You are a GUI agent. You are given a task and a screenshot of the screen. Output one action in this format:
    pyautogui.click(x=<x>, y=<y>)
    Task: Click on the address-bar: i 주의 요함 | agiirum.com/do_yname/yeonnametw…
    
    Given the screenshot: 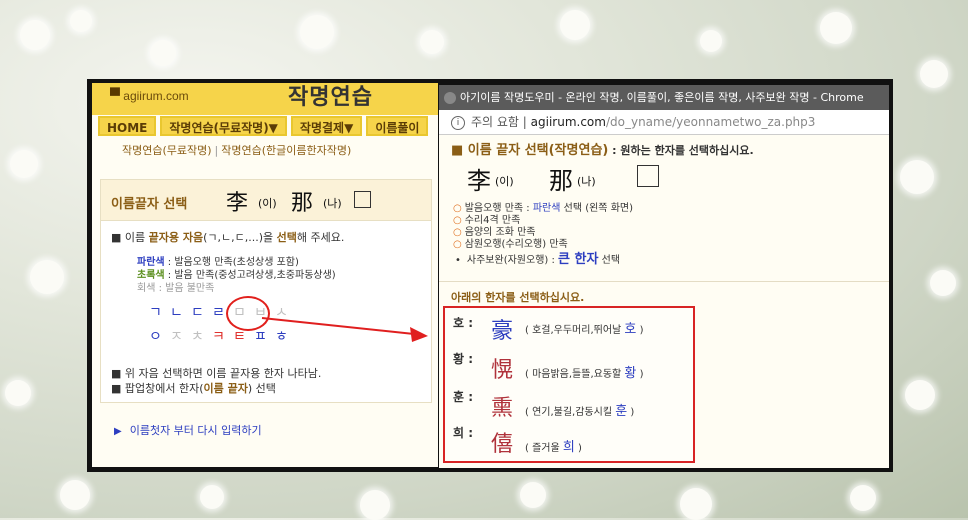 What is the action you would take?
    pyautogui.click(x=664, y=122)
    